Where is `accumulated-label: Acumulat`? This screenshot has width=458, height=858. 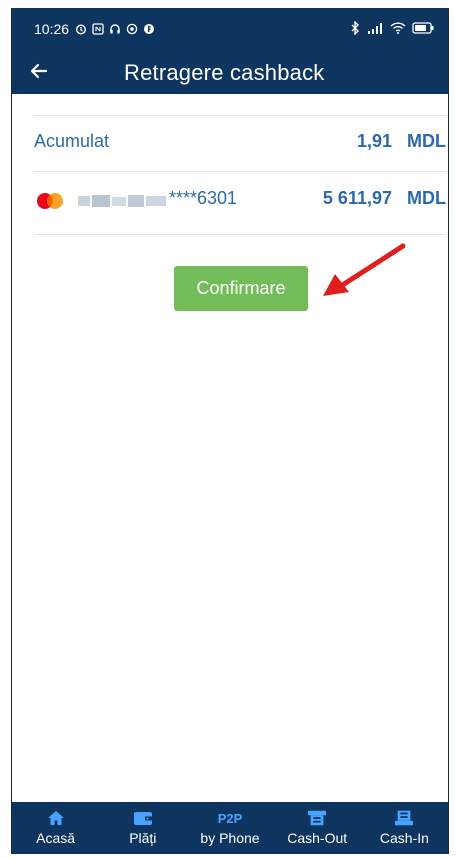
accumulated-label: Acumulat is located at coordinates (72, 141).